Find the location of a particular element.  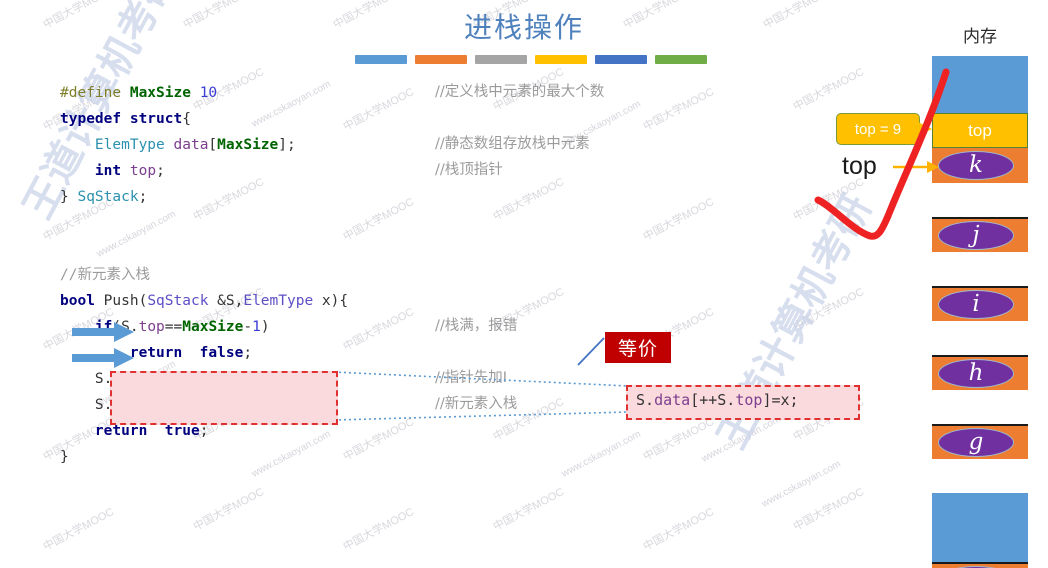

memory-cell-i: i is located at coordinates (980, 303).